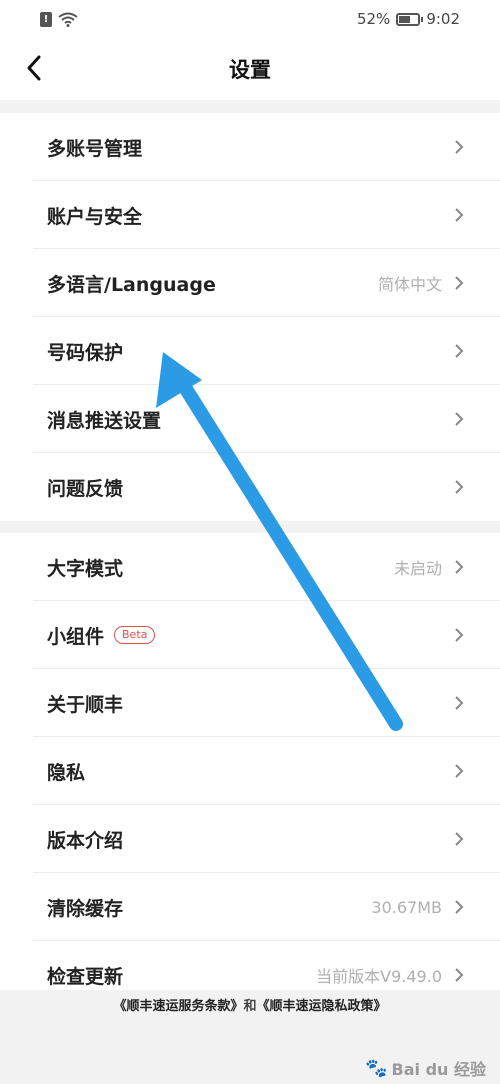 The width and height of the screenshot is (500, 1084). I want to click on row-widget: 小组件 Beta, so click(250, 635).